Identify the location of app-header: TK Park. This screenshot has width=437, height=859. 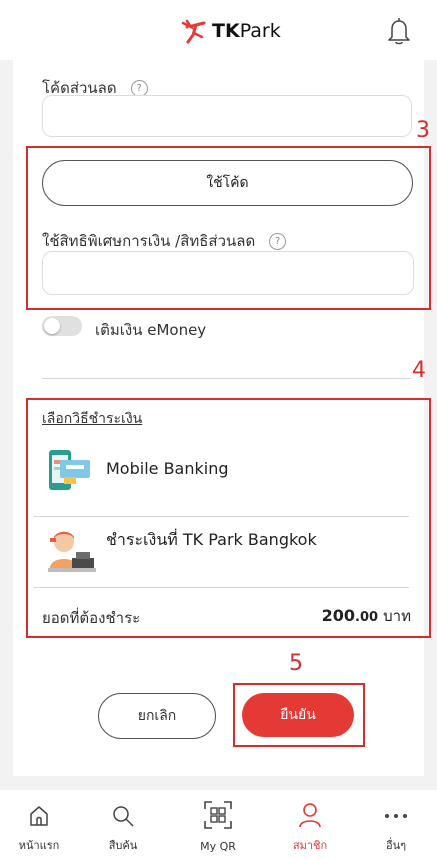
(218, 30).